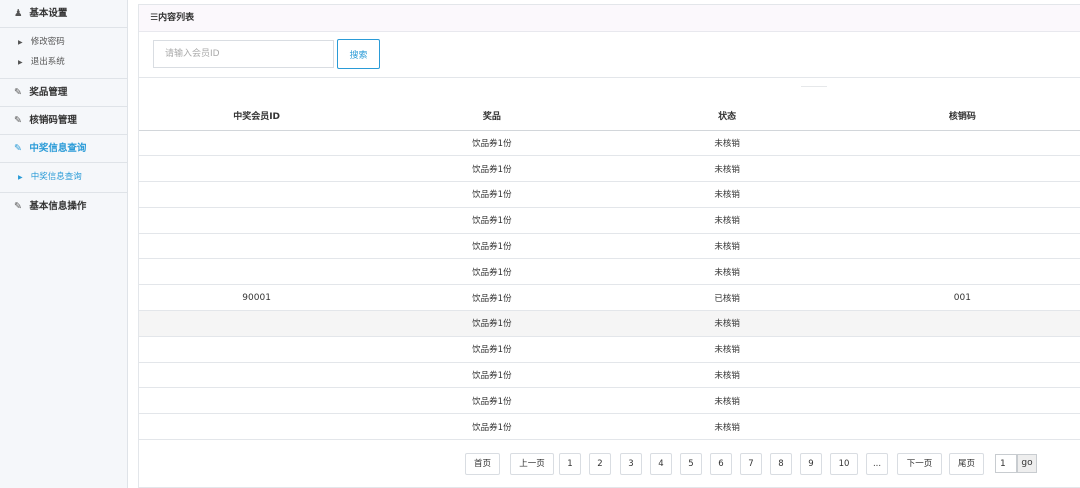  I want to click on search-bar: 搜索, so click(609, 55).